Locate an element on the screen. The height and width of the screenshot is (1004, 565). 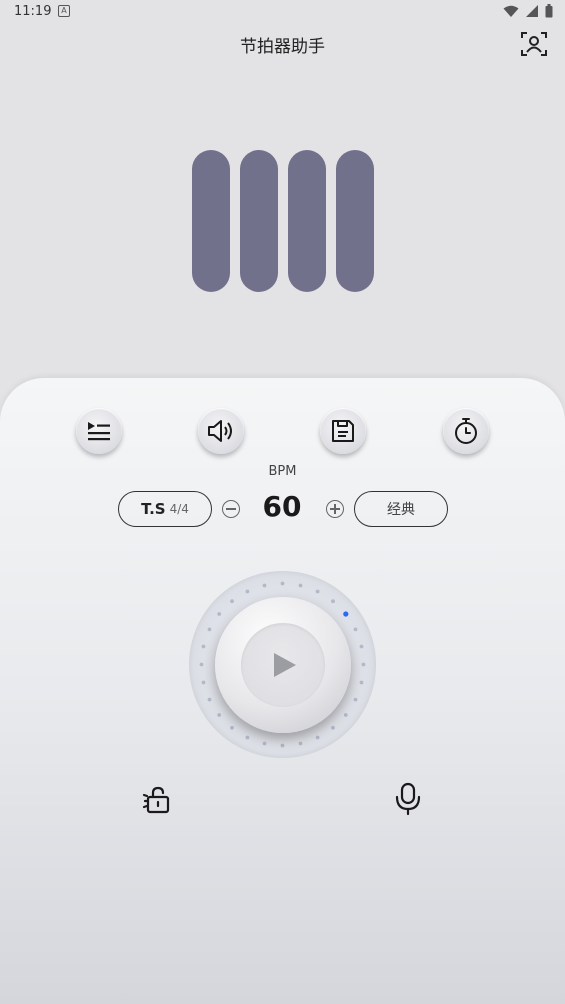
increase-bpm-button is located at coordinates (335, 509).